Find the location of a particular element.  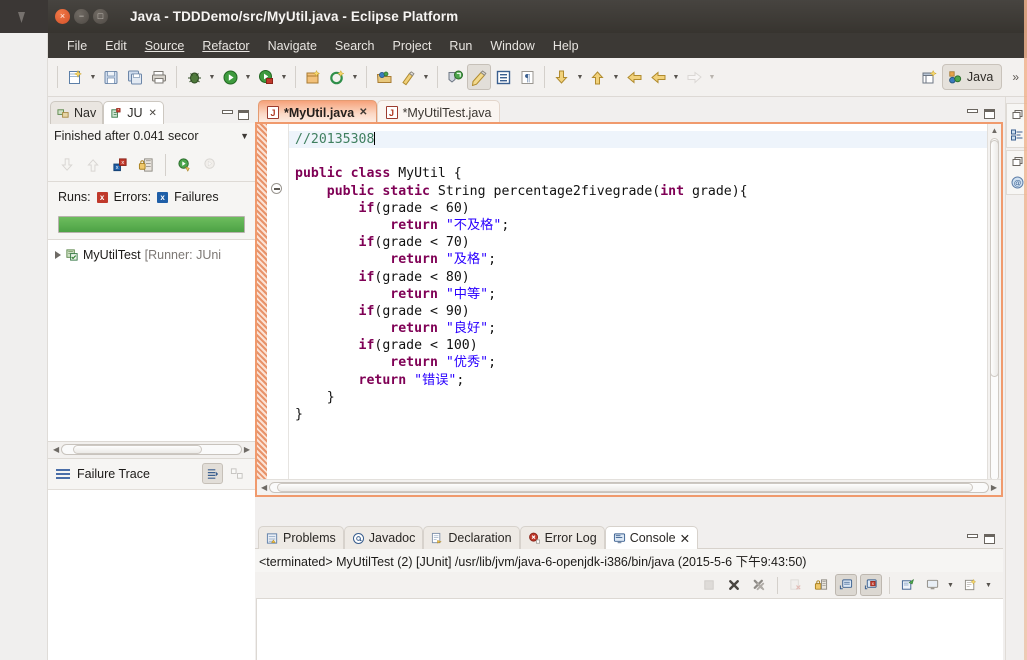

show-block-selection-icon: ¶ is located at coordinates (527, 77).